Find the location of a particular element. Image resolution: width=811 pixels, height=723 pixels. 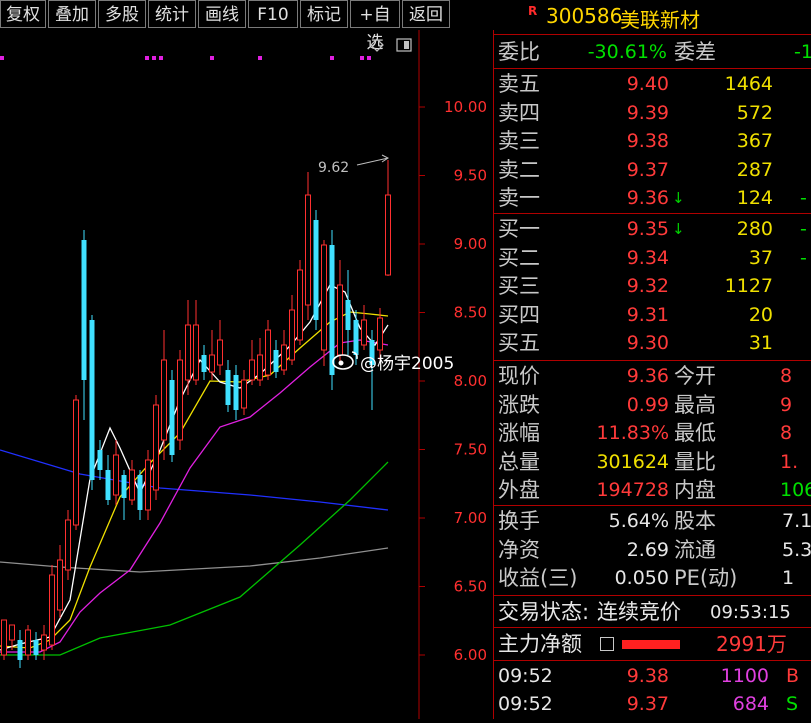

bid-label: 买一 is located at coordinates (519, 229).